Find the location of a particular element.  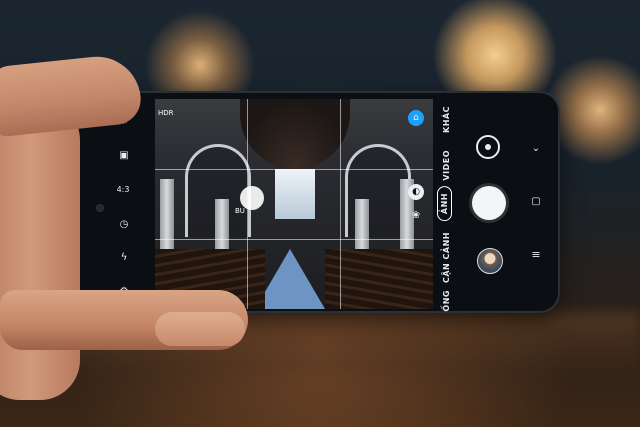

church-window is located at coordinates (295, 194).